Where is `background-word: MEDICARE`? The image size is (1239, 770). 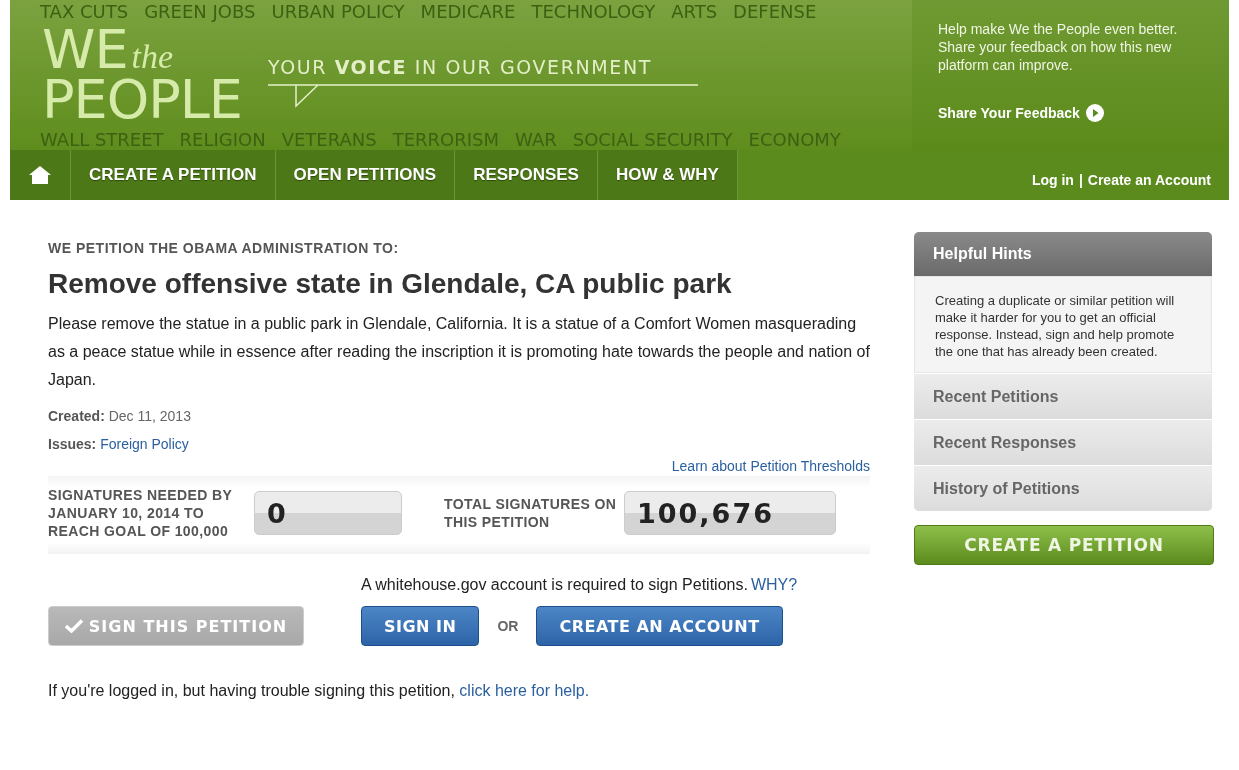 background-word: MEDICARE is located at coordinates (468, 11).